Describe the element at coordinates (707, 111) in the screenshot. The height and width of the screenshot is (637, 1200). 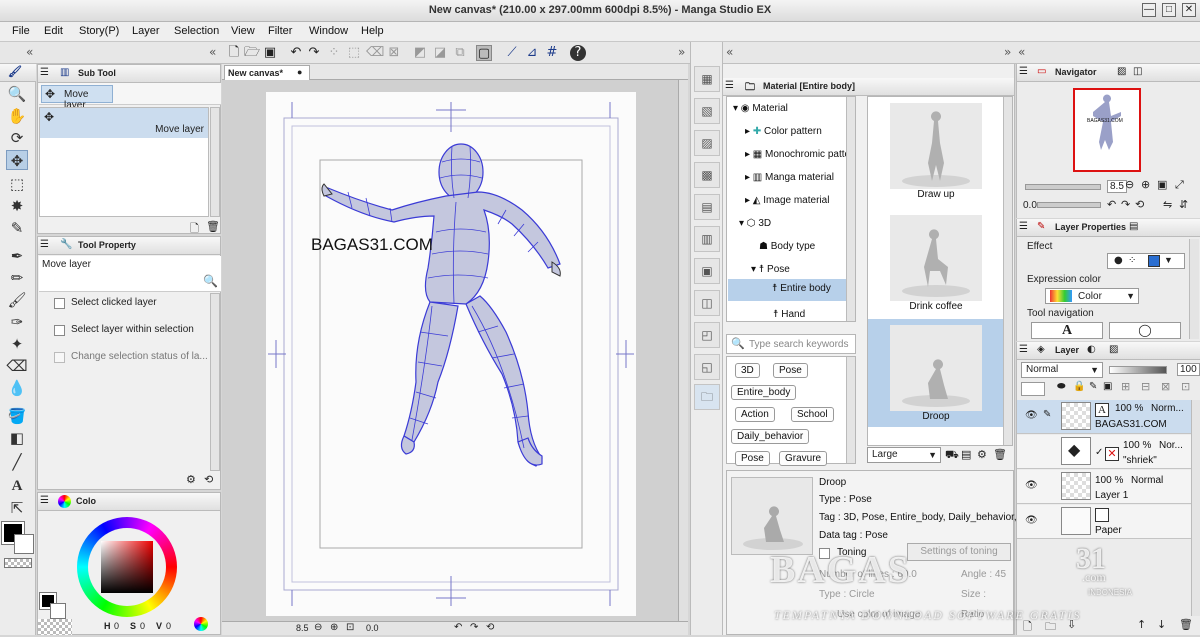
I see `material-strip-pattern-icon: ▧` at that location.